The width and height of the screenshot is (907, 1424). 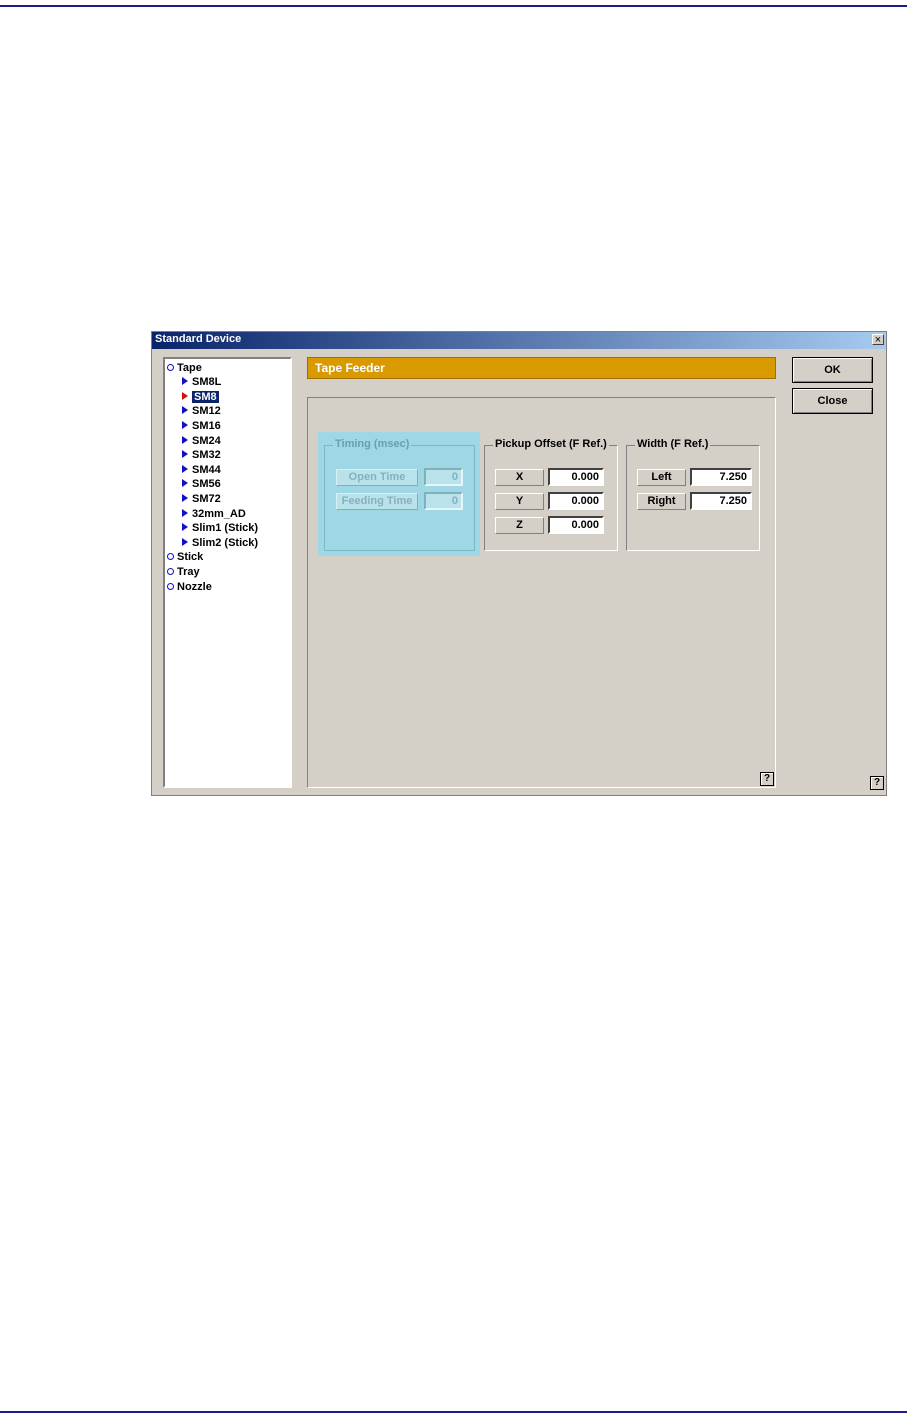 I want to click on width-right-label: Right, so click(x=661, y=501).